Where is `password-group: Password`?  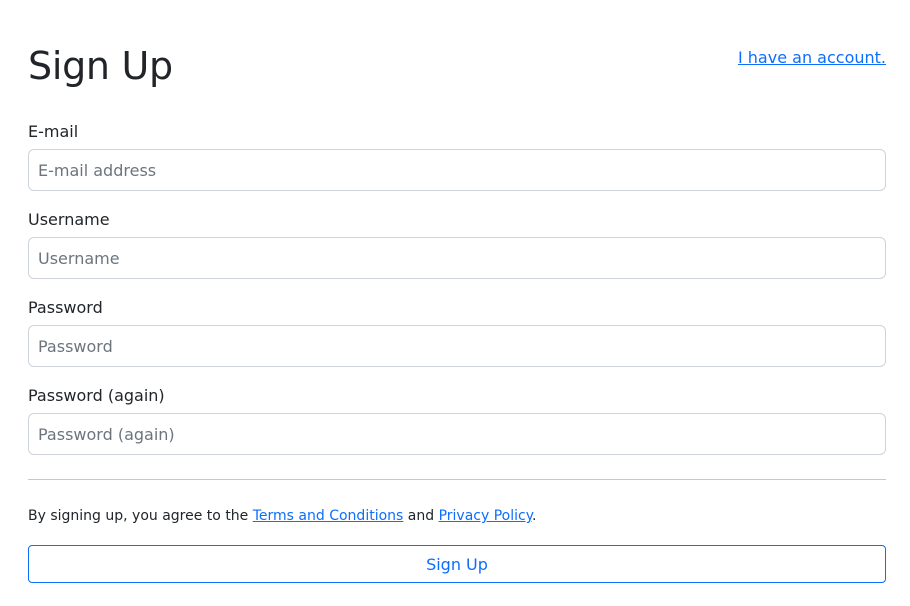 password-group: Password is located at coordinates (457, 332).